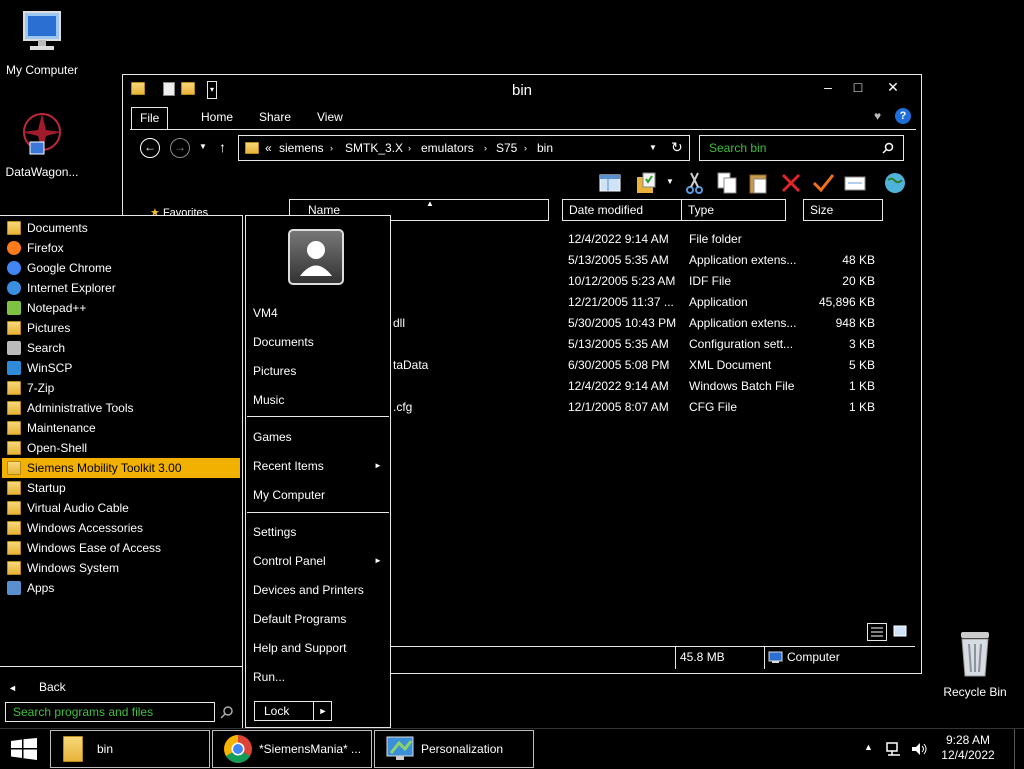  What do you see at coordinates (877, 116) in the screenshot?
I see `ribbon-expand-icon: ♥` at bounding box center [877, 116].